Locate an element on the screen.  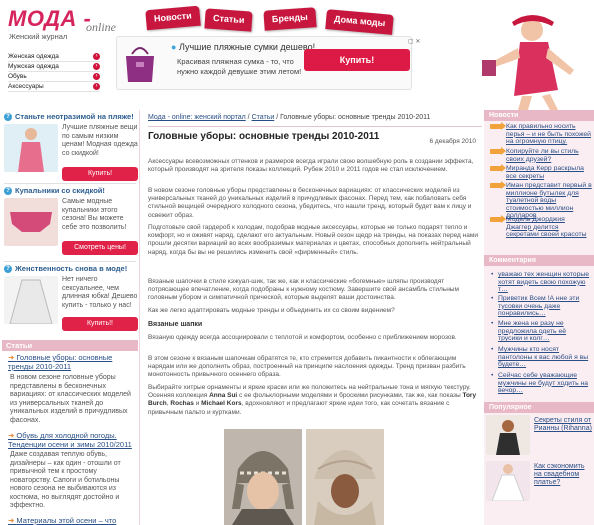
rihanna-thumbnail is located at coordinates (508, 435).